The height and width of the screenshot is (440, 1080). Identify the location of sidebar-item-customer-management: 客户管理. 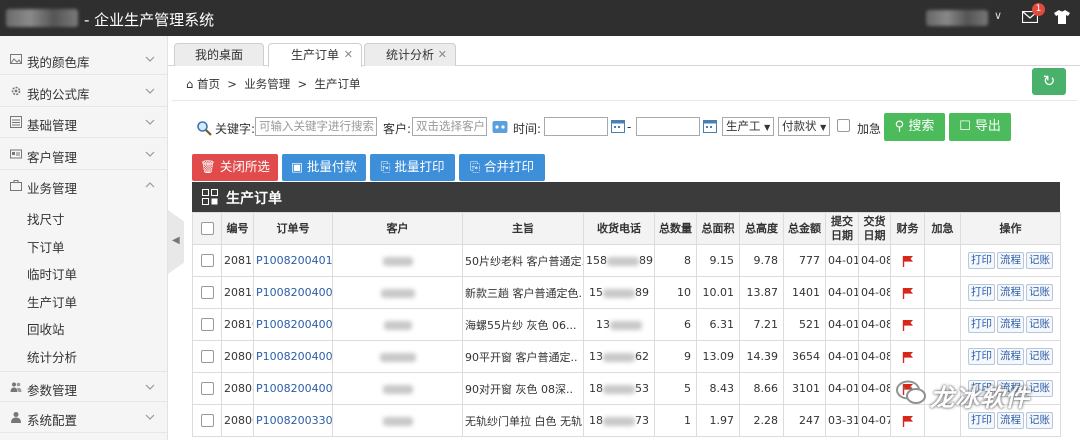
(84, 154).